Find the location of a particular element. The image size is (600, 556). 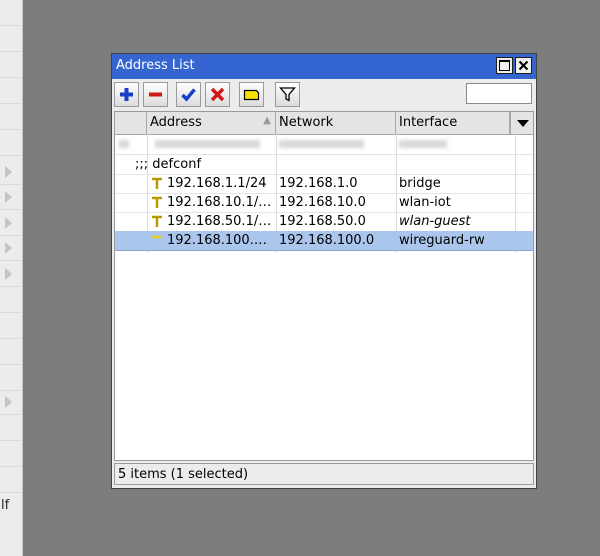

table-comment-row: ;;; defconf is located at coordinates (324, 165).